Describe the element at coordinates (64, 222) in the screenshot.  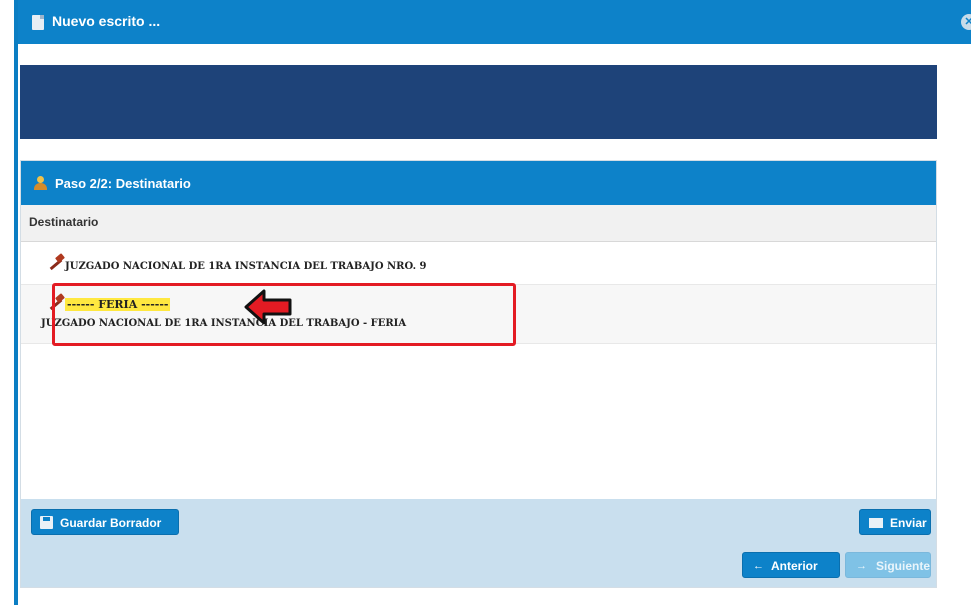
I see `column-header-label: Destinatario` at that location.